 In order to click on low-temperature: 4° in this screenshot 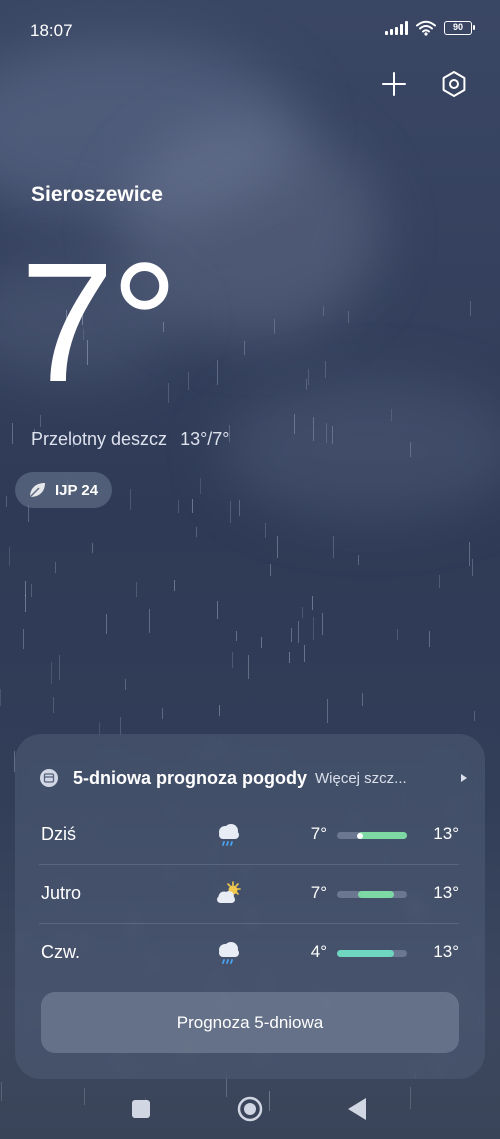, I will do `click(318, 951)`.